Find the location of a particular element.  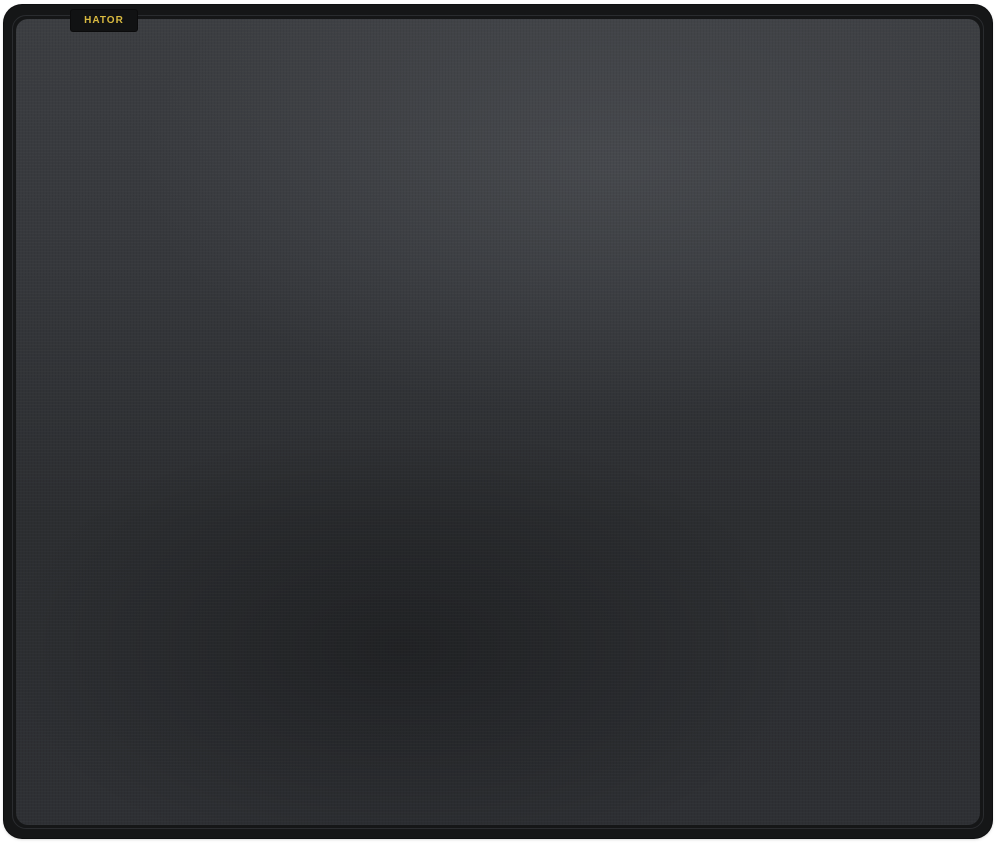

brand-tag: HATOR is located at coordinates (104, 20).